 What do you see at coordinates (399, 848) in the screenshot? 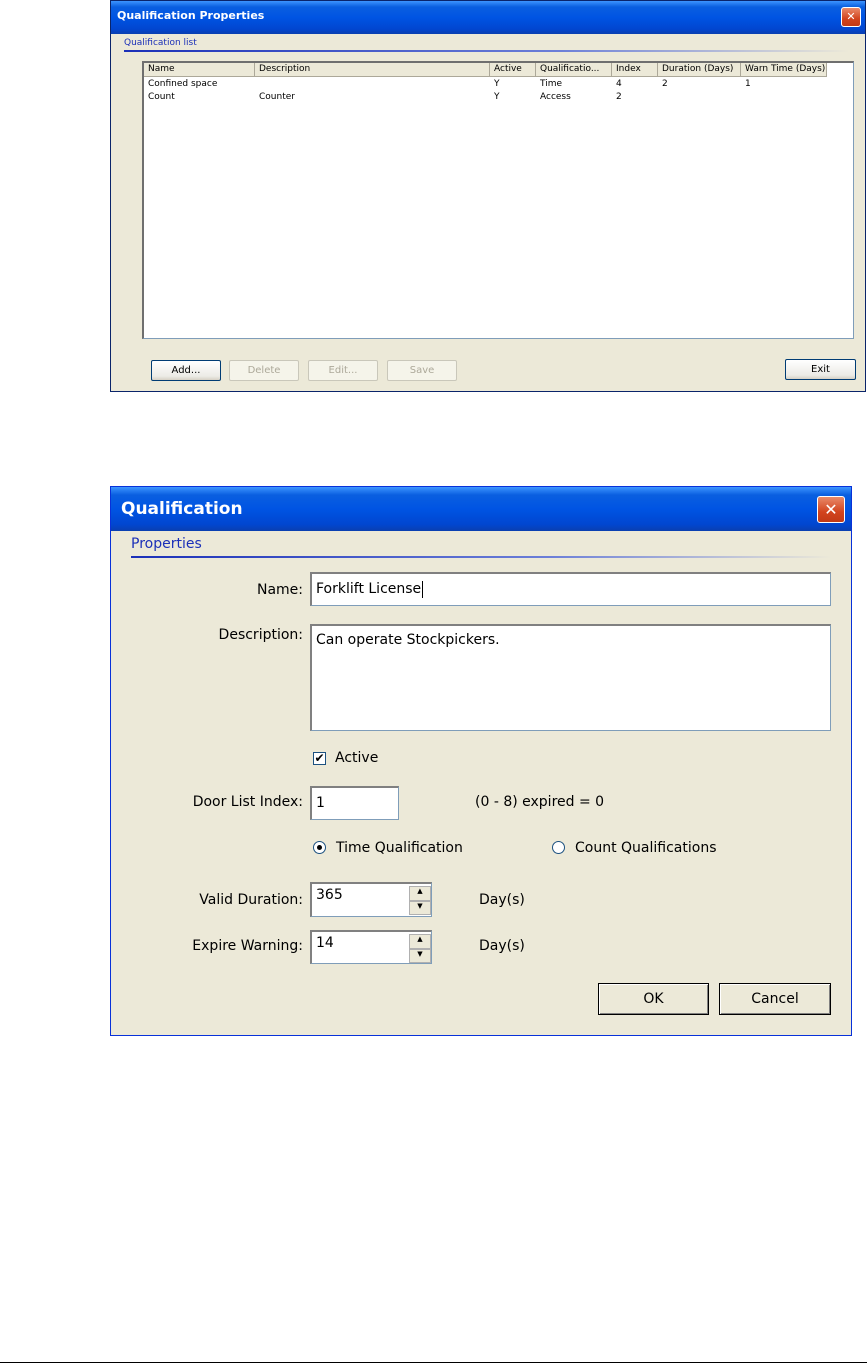
I see `time-qualification-label: Time Qualification` at bounding box center [399, 848].